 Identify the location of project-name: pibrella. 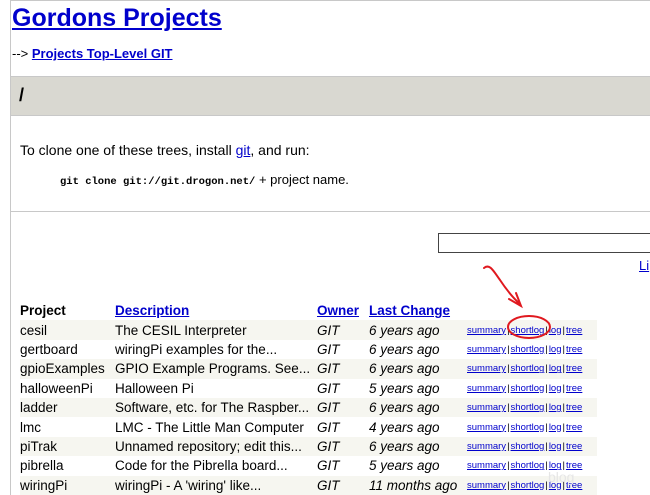
(67, 465).